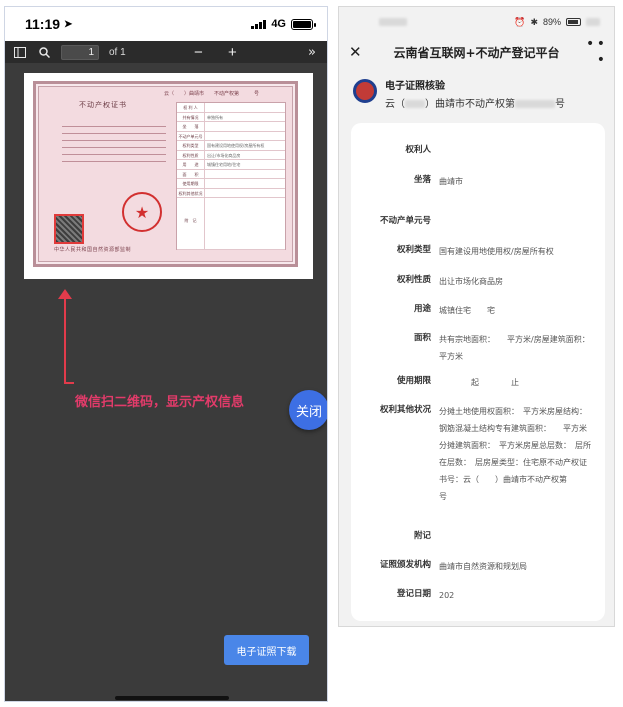 The image size is (623, 707). I want to click on certificate-table-row: 用 途城镇住宅用地/住宅, so click(231, 165).